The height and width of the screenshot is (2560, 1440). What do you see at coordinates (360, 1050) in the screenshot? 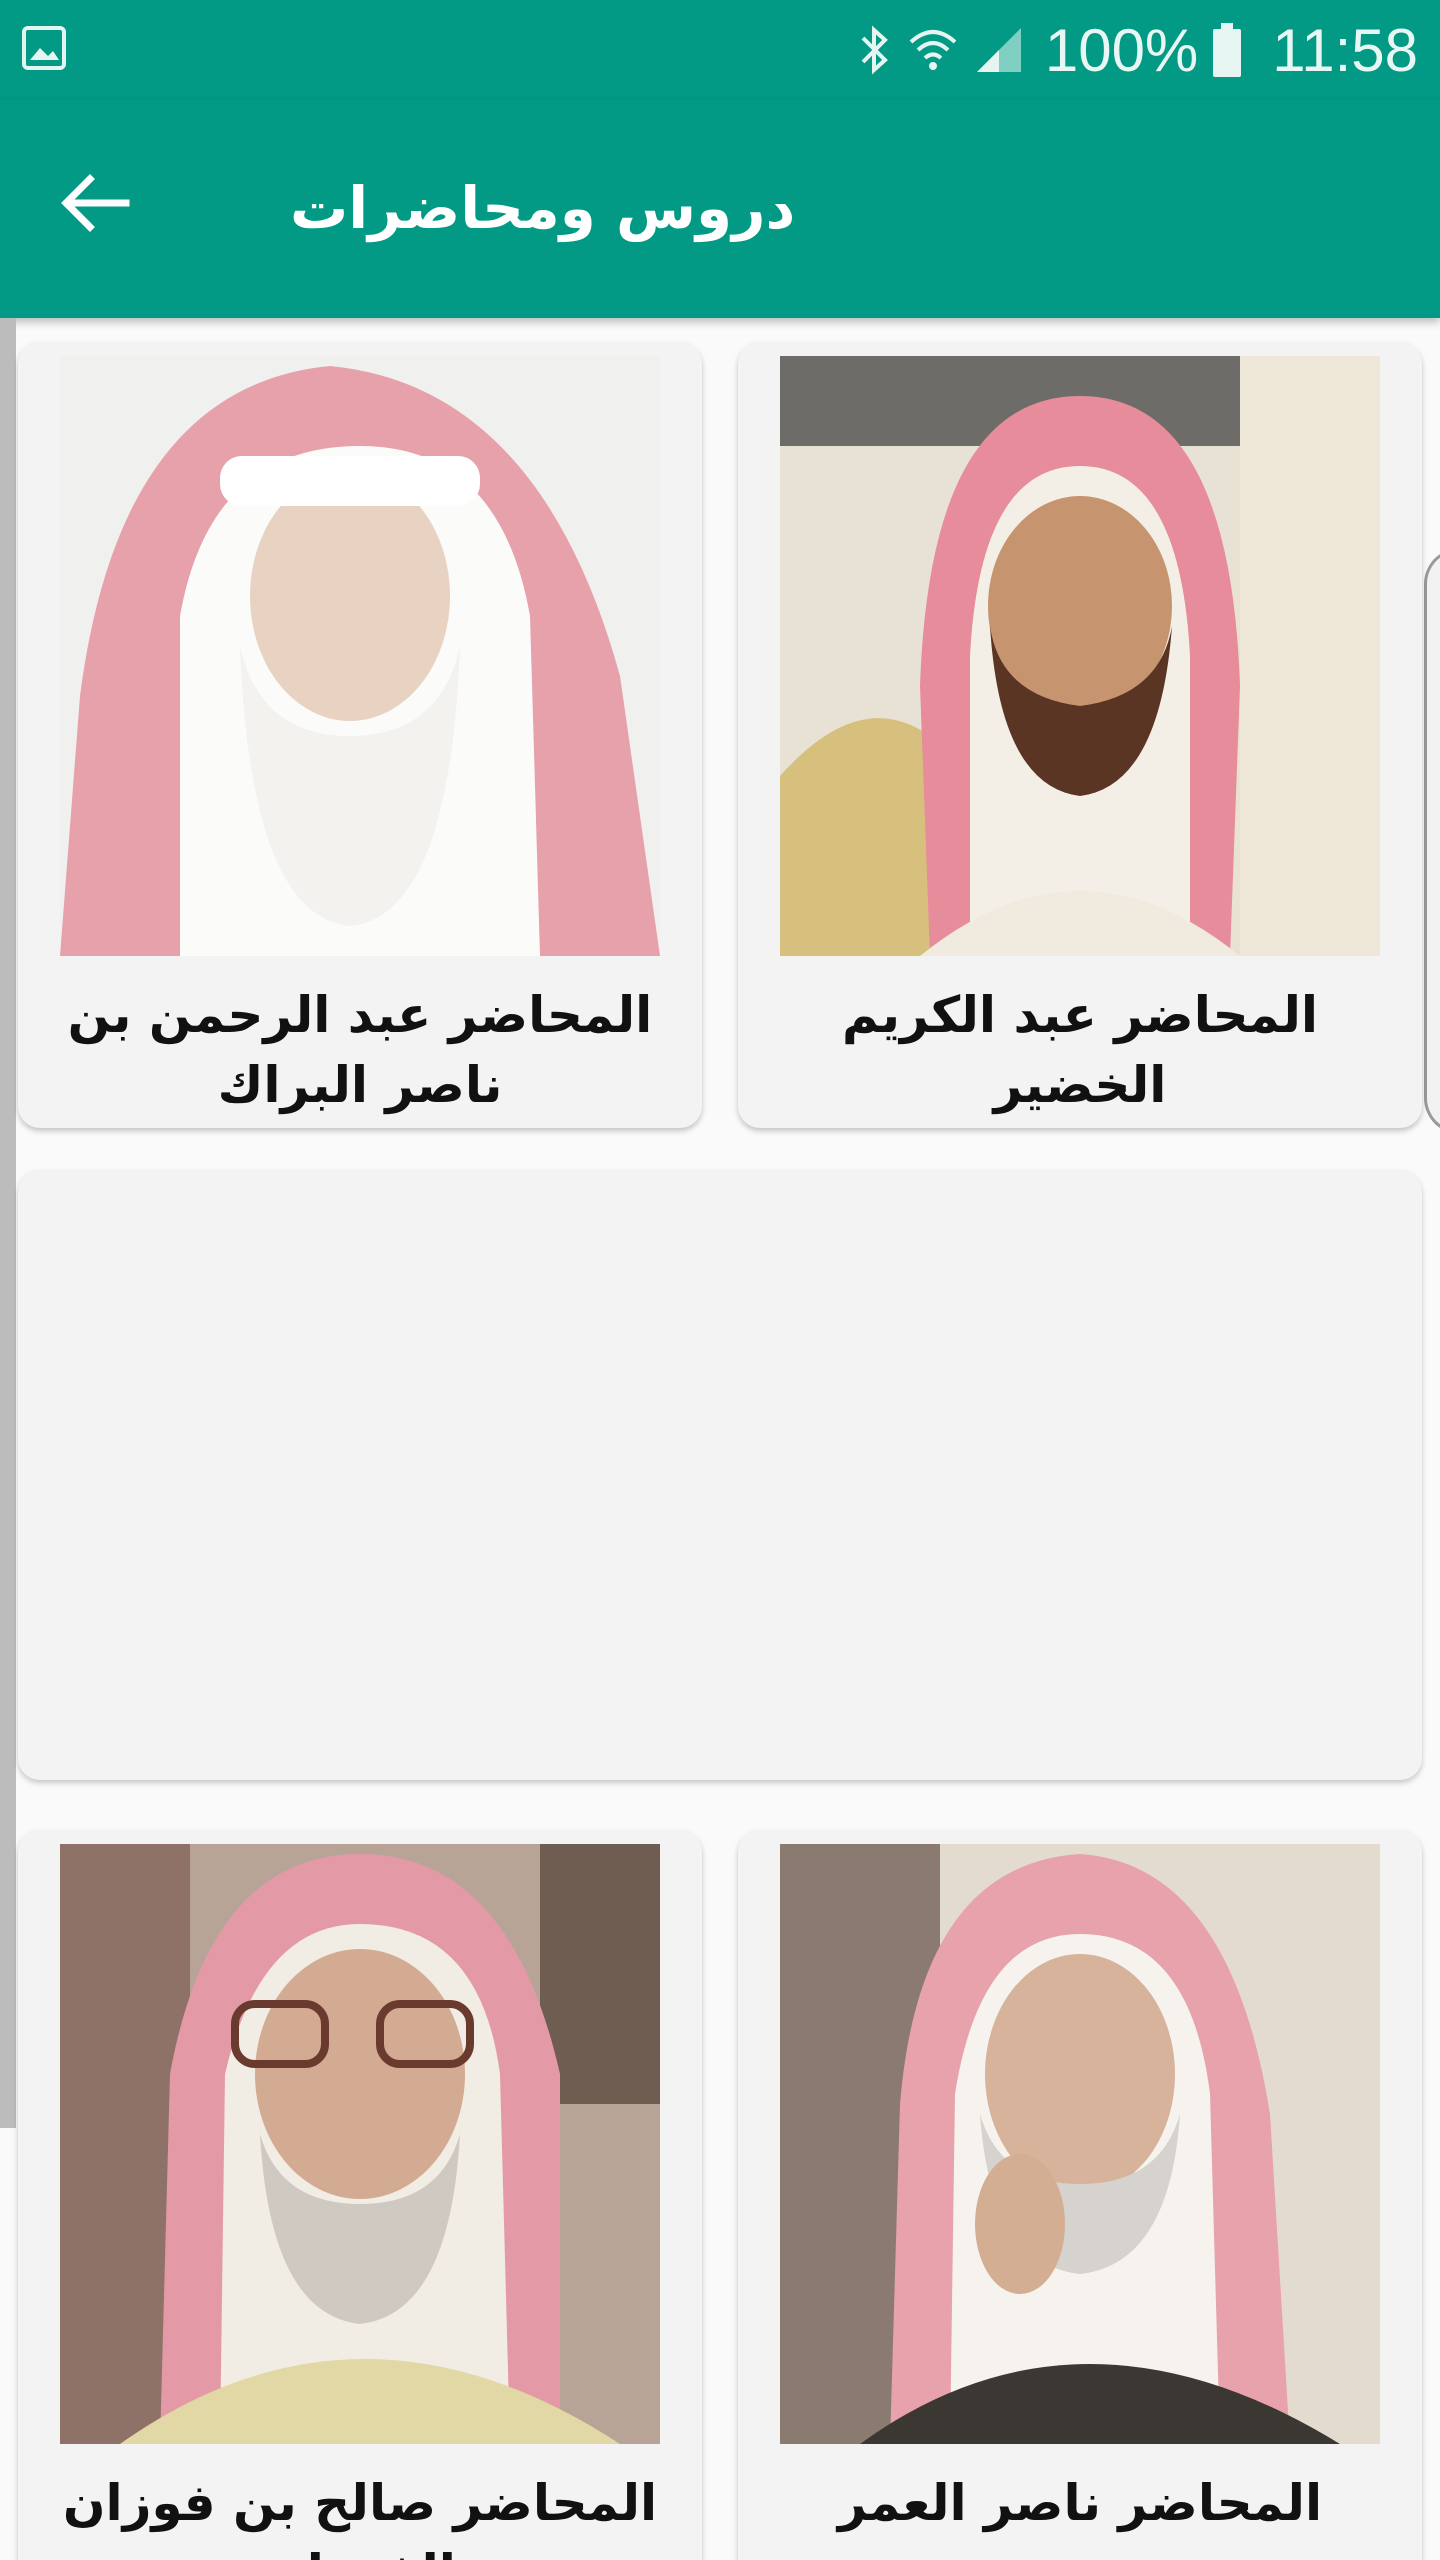
I see `lecturer-name: المحاضر عبد الرحمن بن ناصر البراك` at bounding box center [360, 1050].